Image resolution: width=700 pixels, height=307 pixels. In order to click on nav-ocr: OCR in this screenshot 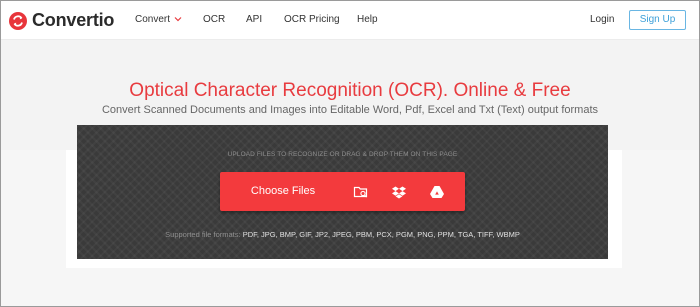, I will do `click(214, 19)`.